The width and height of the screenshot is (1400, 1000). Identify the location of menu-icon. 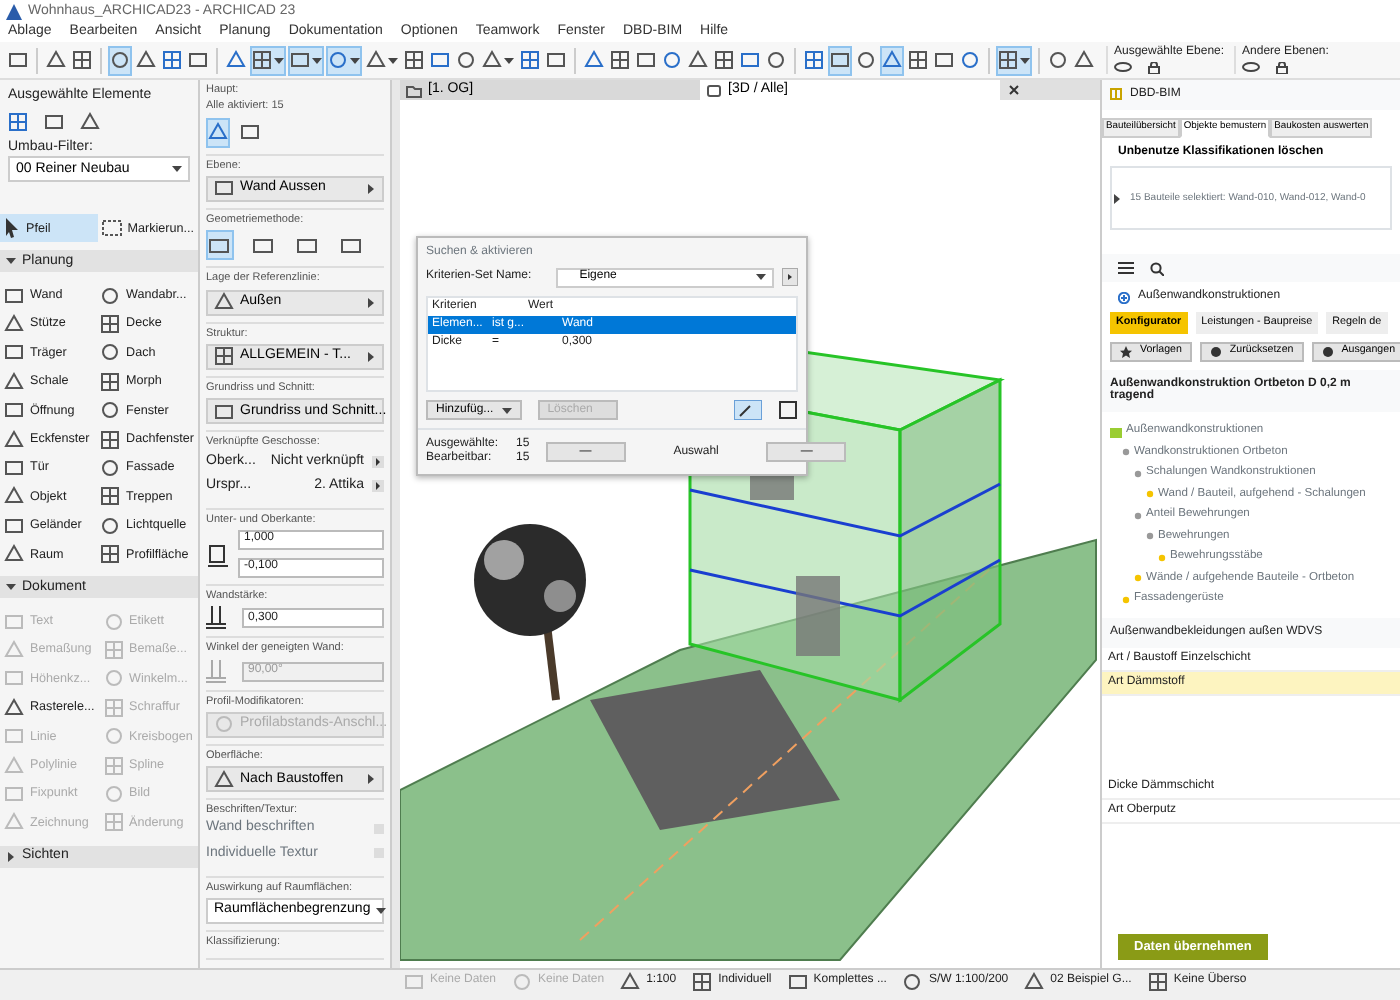
(1126, 268).